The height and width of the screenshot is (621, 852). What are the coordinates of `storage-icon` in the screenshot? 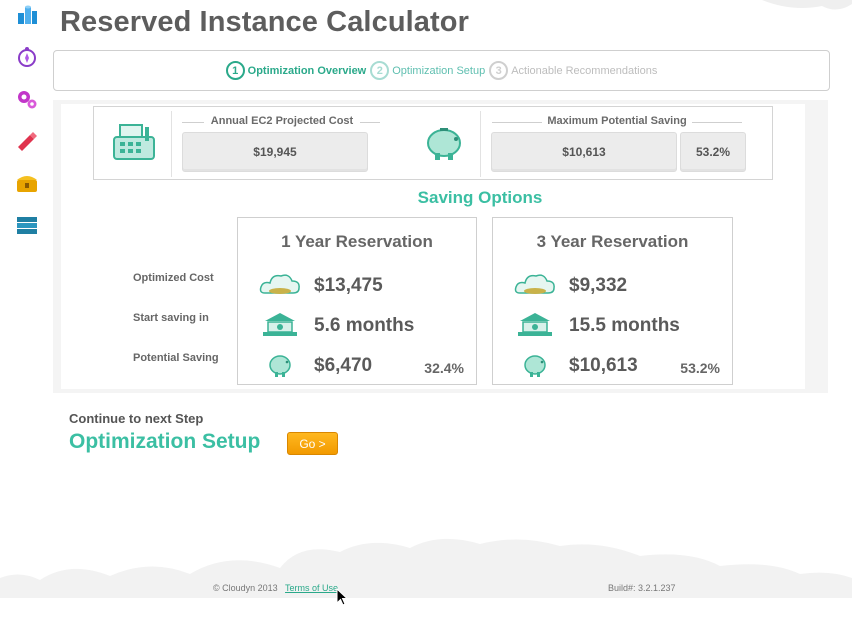 It's located at (27, 225).